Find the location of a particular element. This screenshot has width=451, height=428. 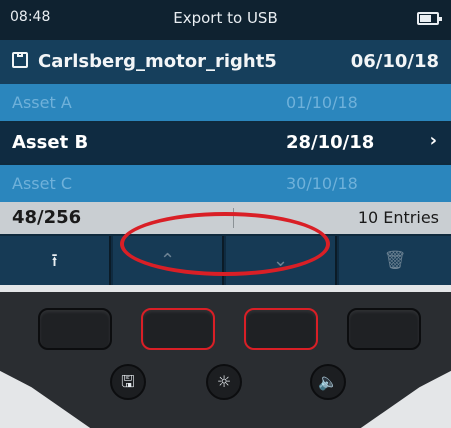

save-icon is located at coordinates (20, 60).